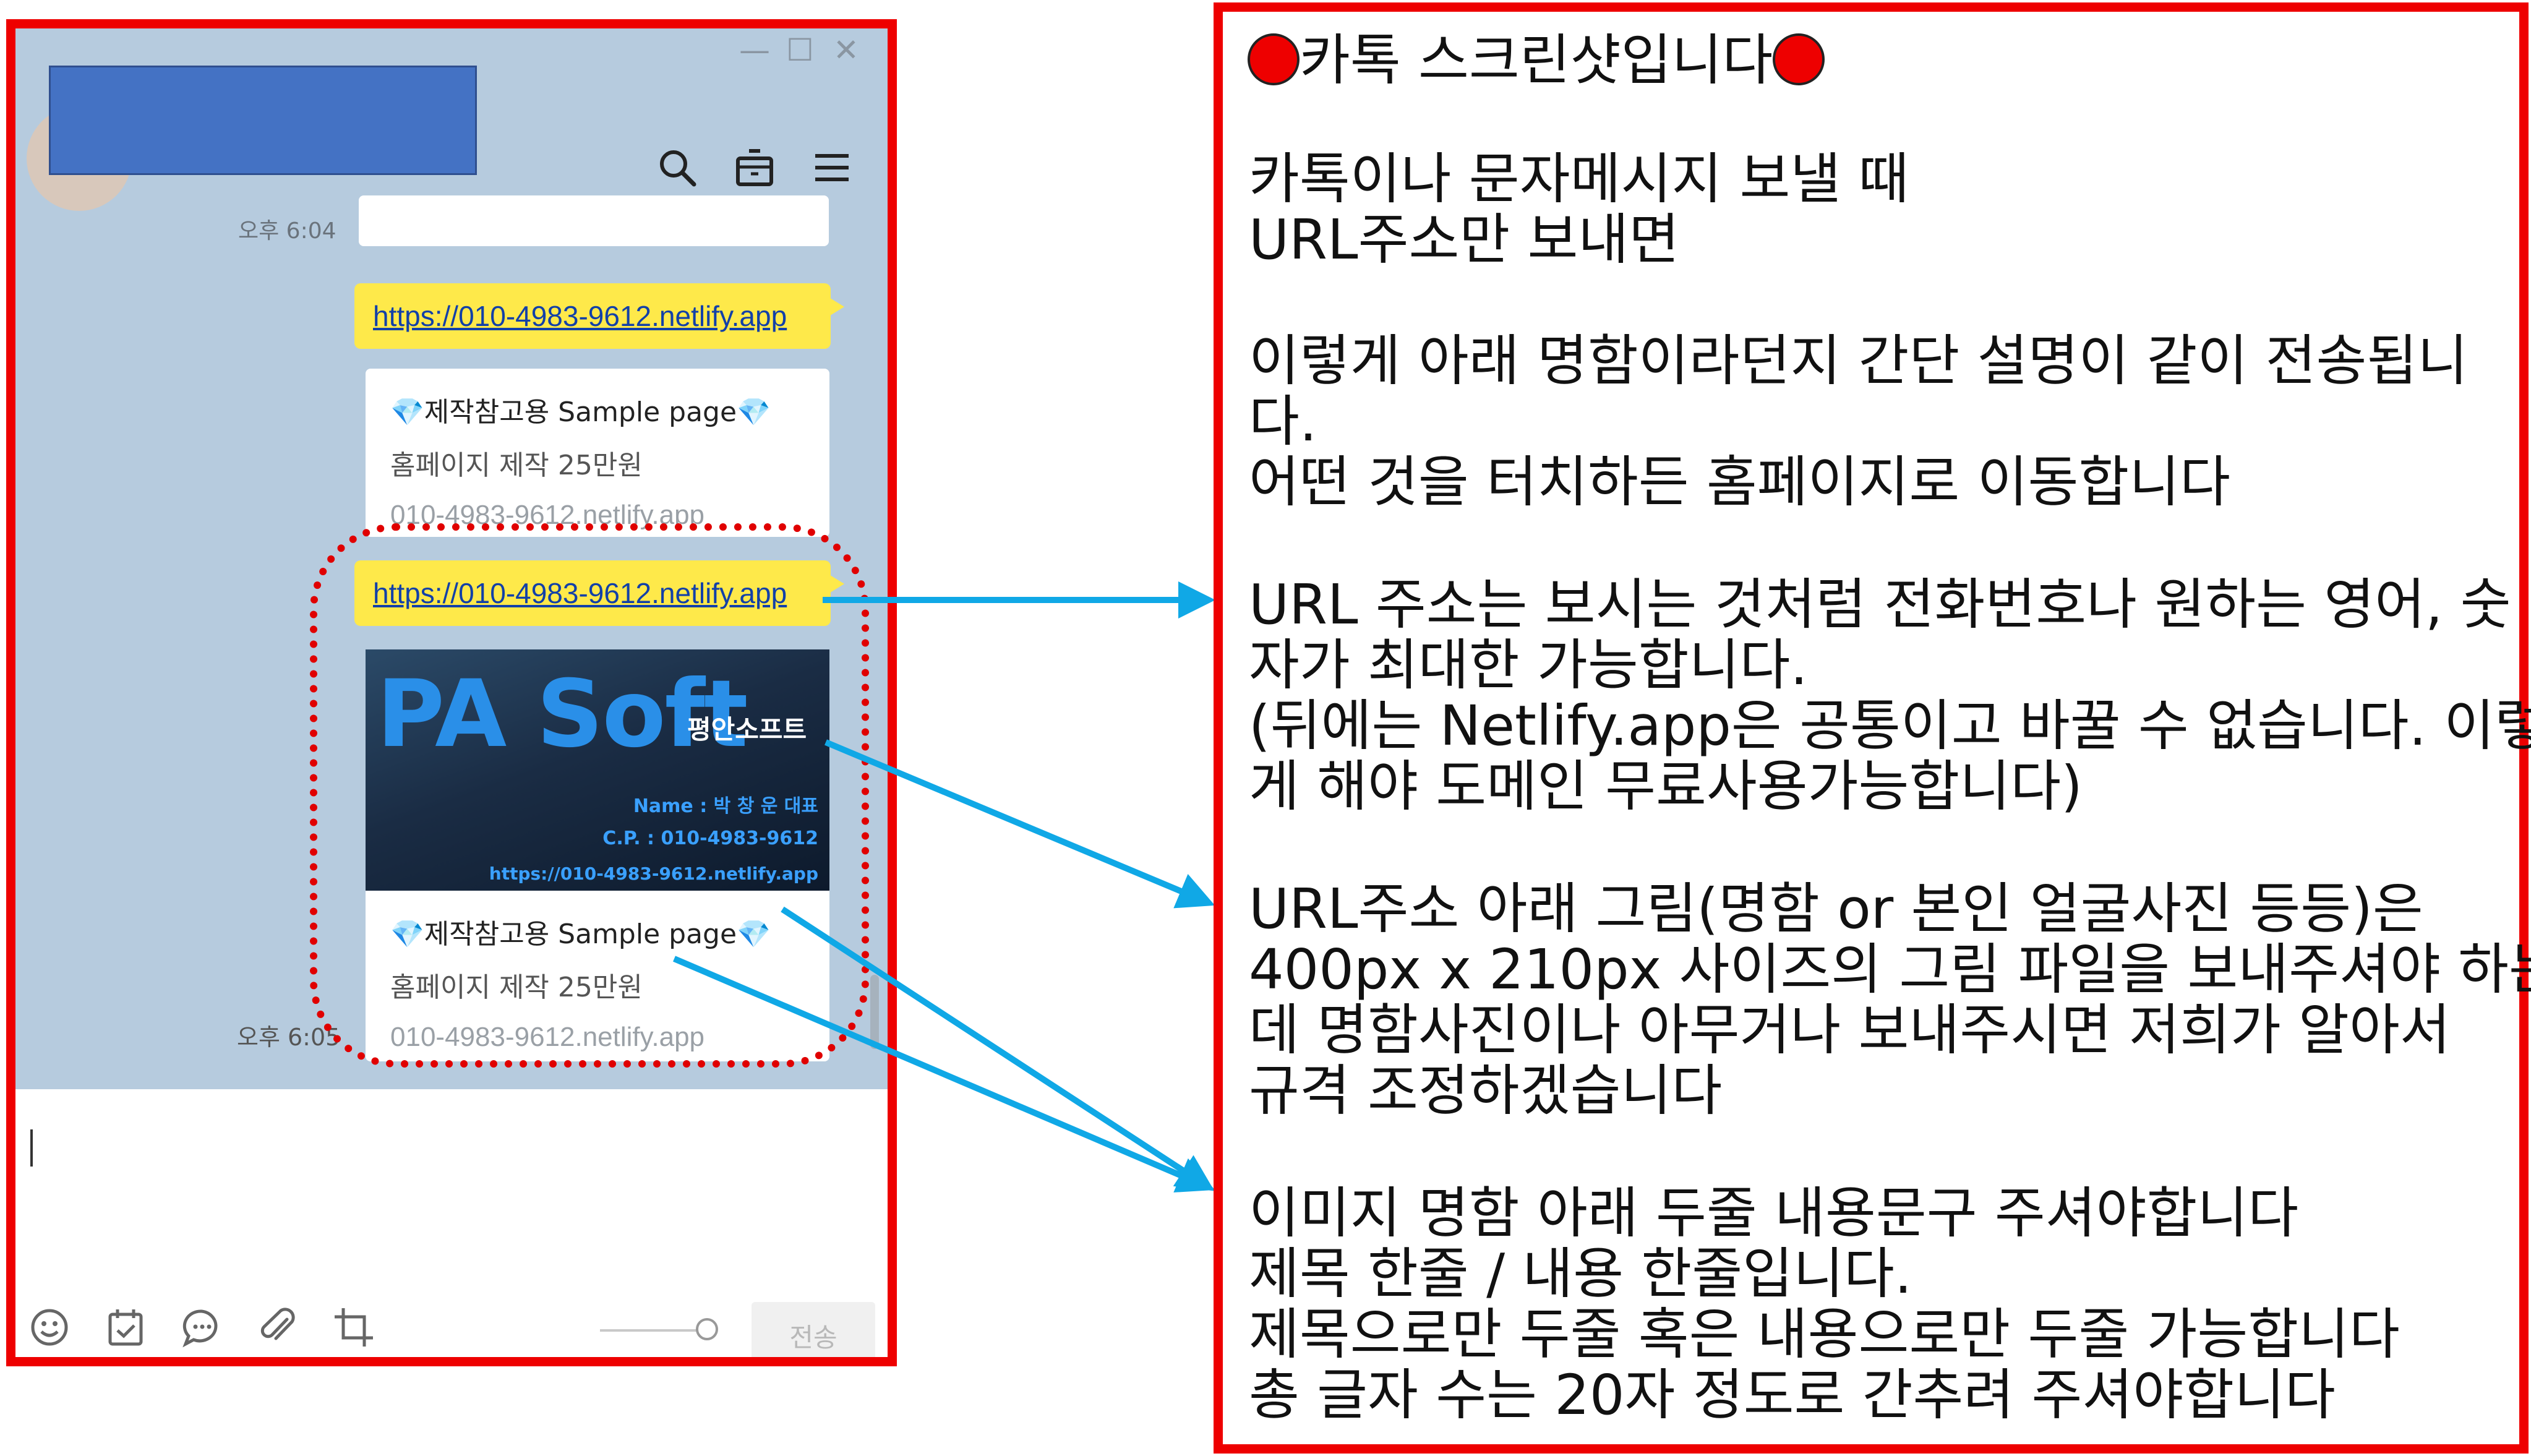 The image size is (2531, 1456). I want to click on explanation-line: 다., so click(1283, 421).